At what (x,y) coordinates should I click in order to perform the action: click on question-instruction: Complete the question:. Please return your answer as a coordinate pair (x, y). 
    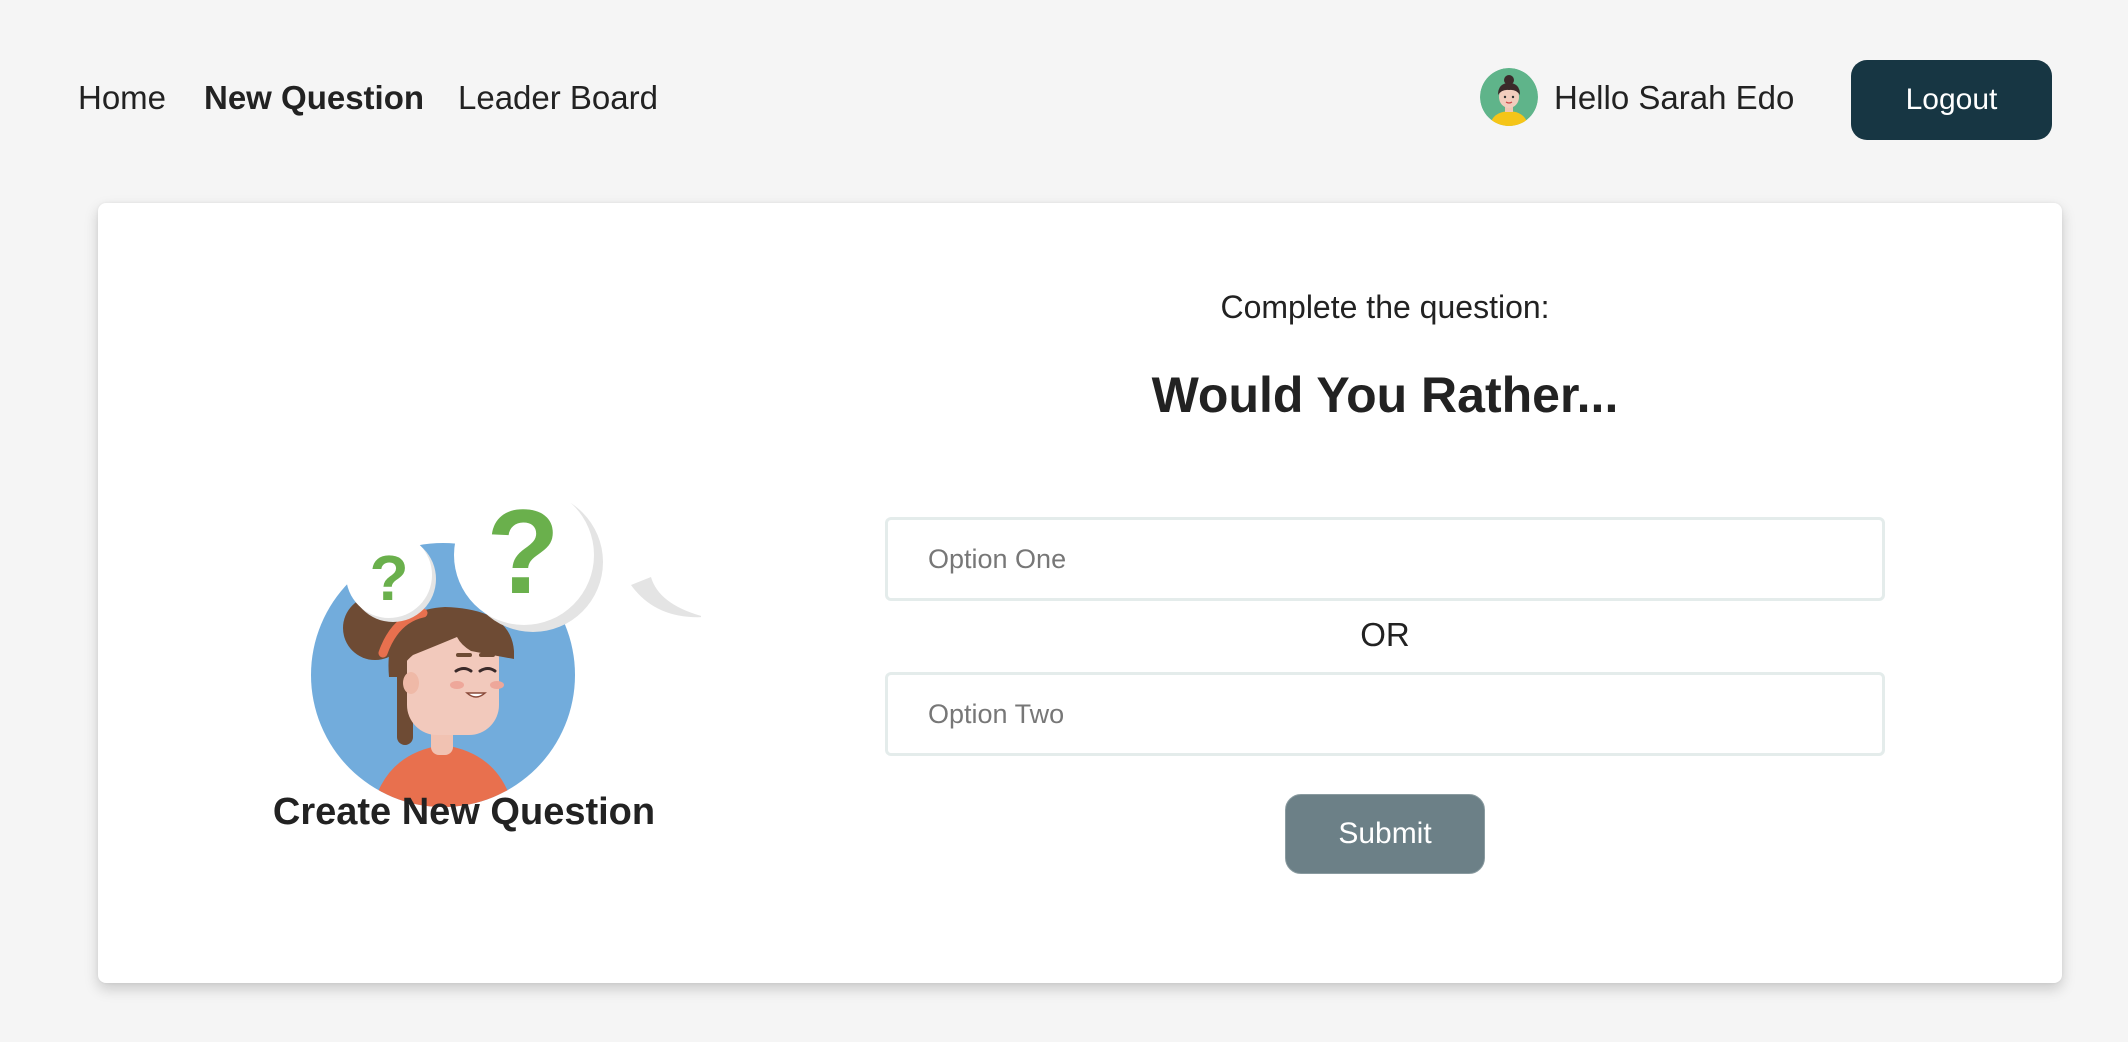
    Looking at the image, I should click on (1385, 307).